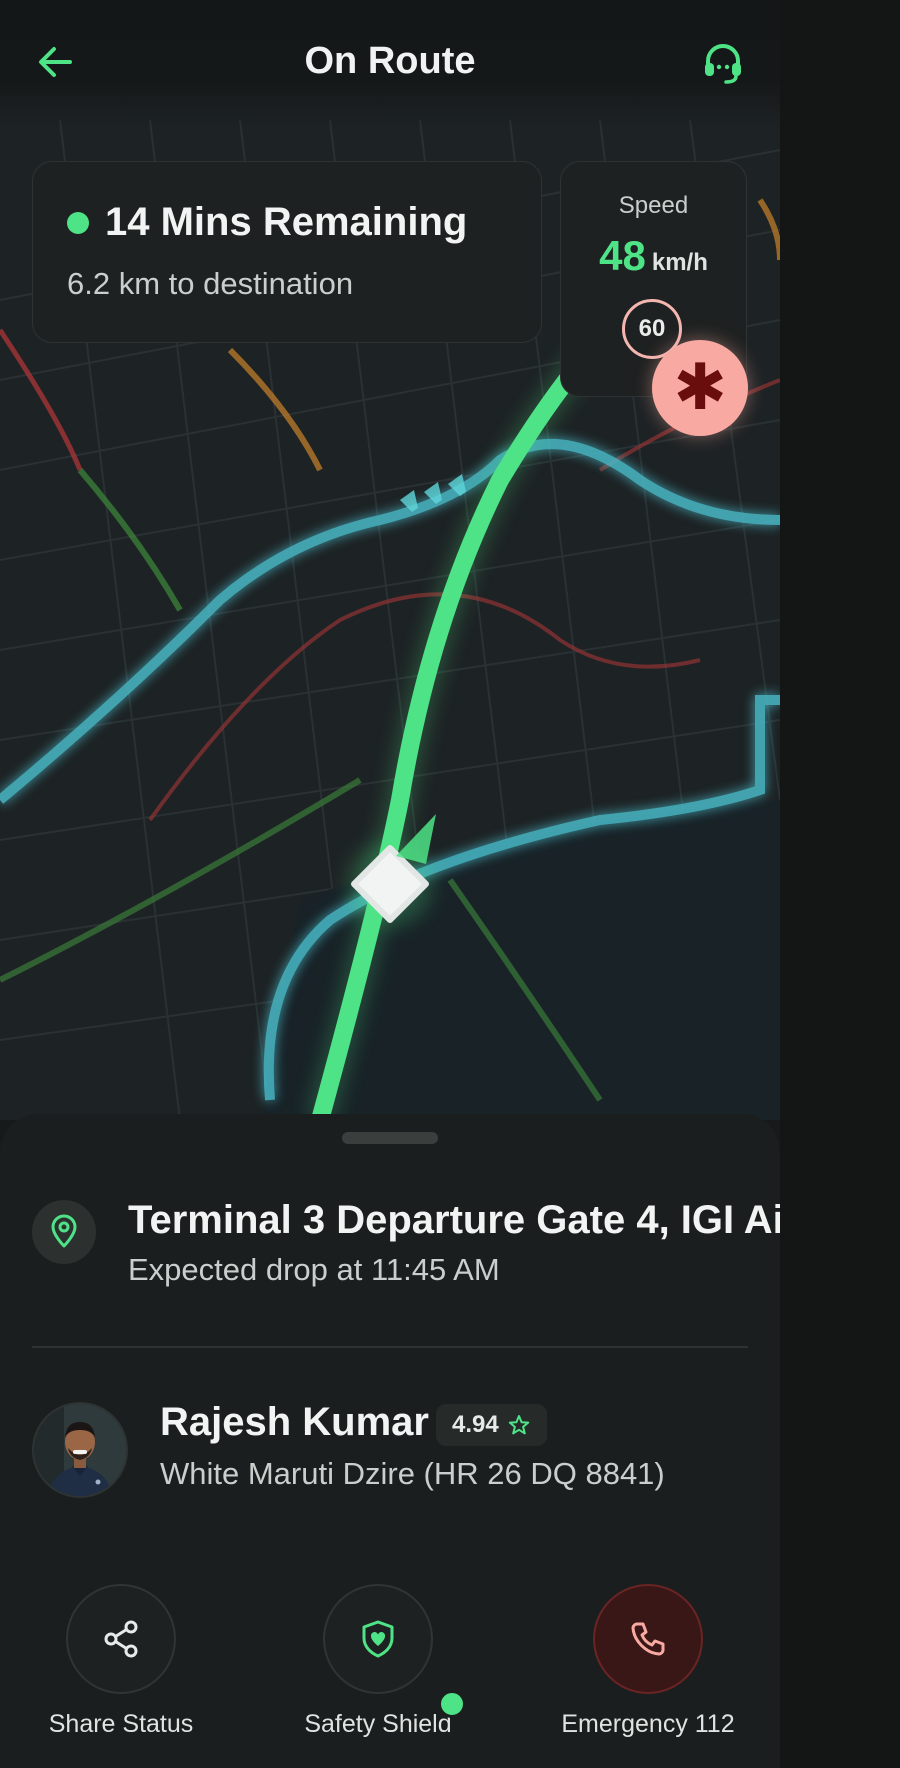 The image size is (900, 1768). I want to click on driver-avatar, so click(80, 1450).